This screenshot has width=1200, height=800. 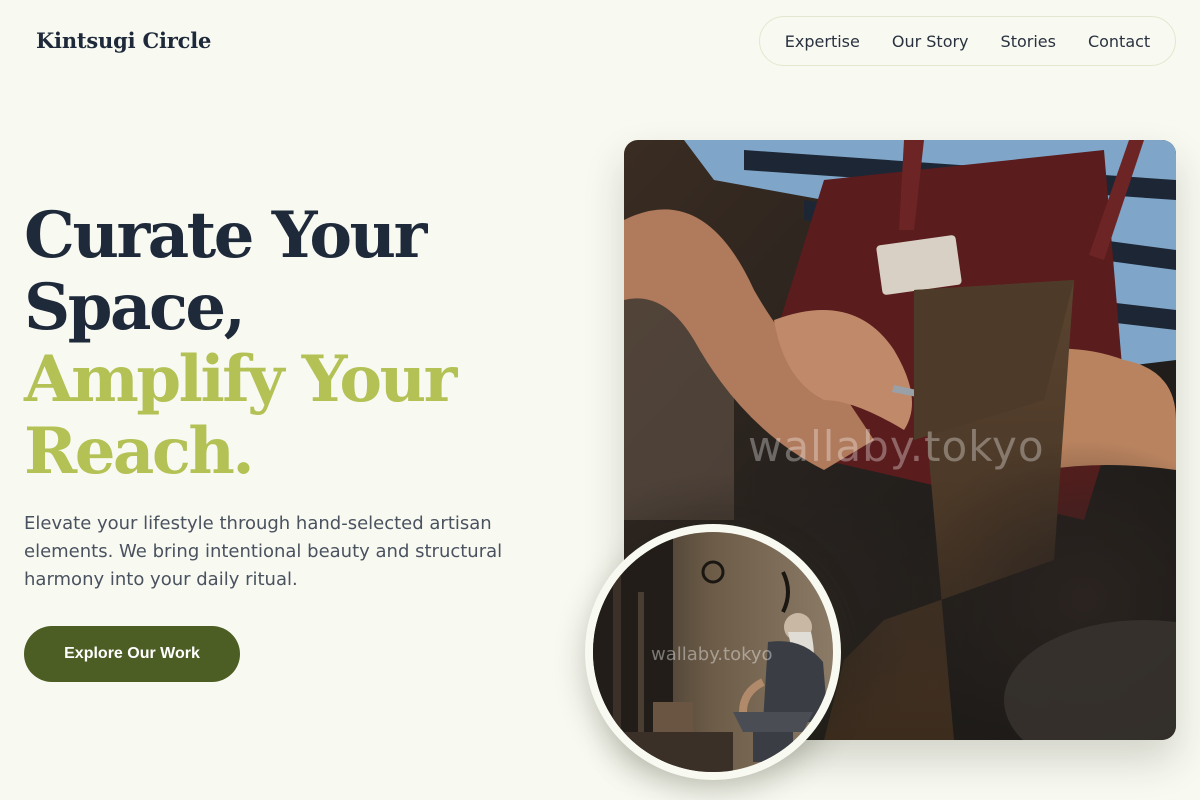 What do you see at coordinates (1028, 41) in the screenshot?
I see `nav-link-stories: Stories` at bounding box center [1028, 41].